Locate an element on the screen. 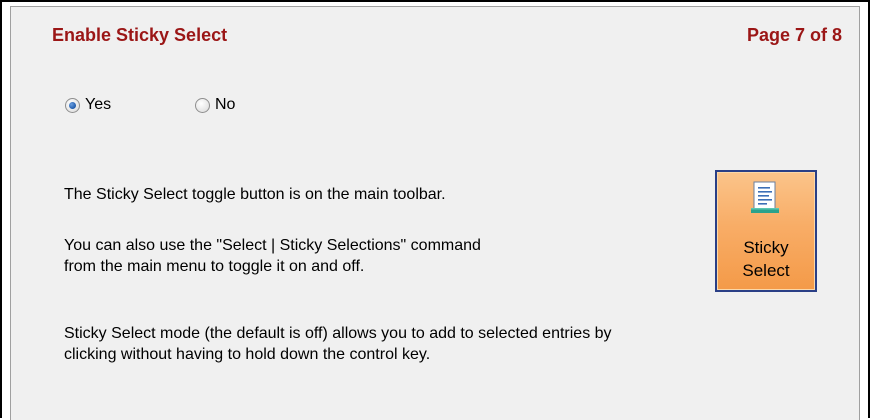 Image resolution: width=870 pixels, height=420 pixels. sticky-button-label-line-2: Select is located at coordinates (766, 270).